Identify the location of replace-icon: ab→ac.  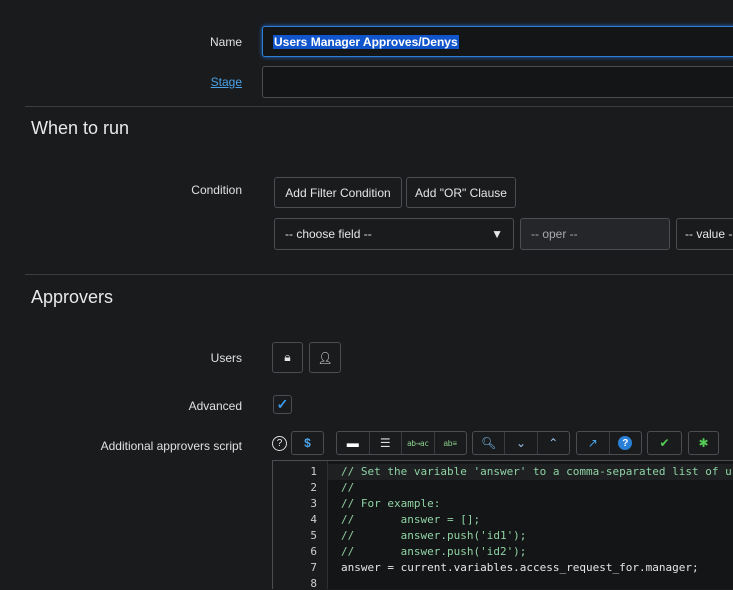
(418, 443).